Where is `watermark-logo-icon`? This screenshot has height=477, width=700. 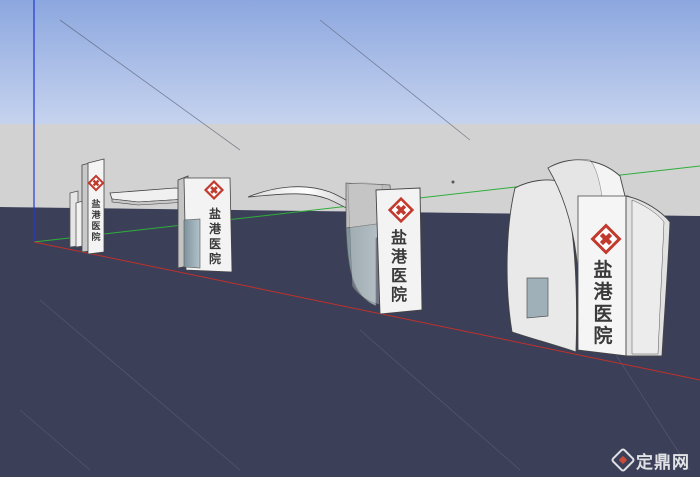
watermark-logo-icon is located at coordinates (623, 460).